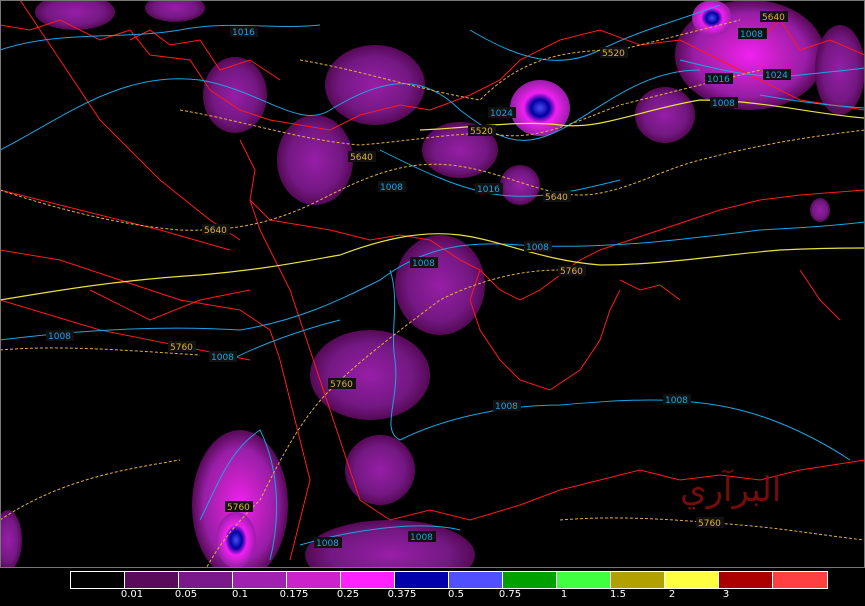  Describe the element at coordinates (618, 594) in the screenshot. I see `legend-tick-label: 1.5` at that location.